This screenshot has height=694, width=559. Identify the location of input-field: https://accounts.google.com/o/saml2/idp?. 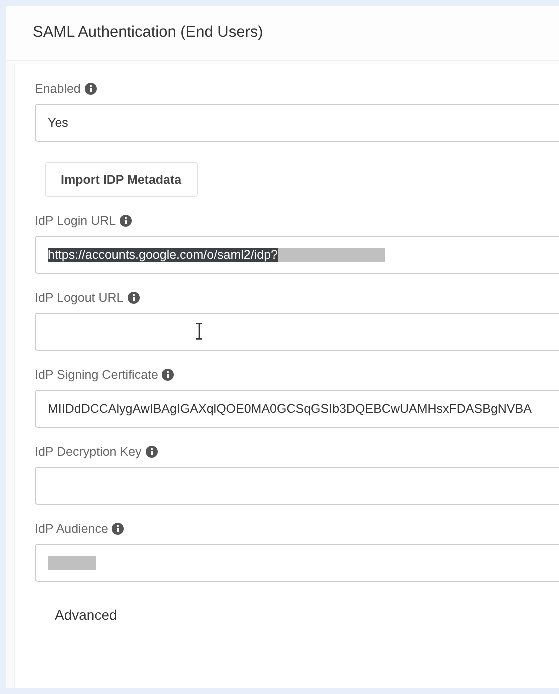
(297, 255).